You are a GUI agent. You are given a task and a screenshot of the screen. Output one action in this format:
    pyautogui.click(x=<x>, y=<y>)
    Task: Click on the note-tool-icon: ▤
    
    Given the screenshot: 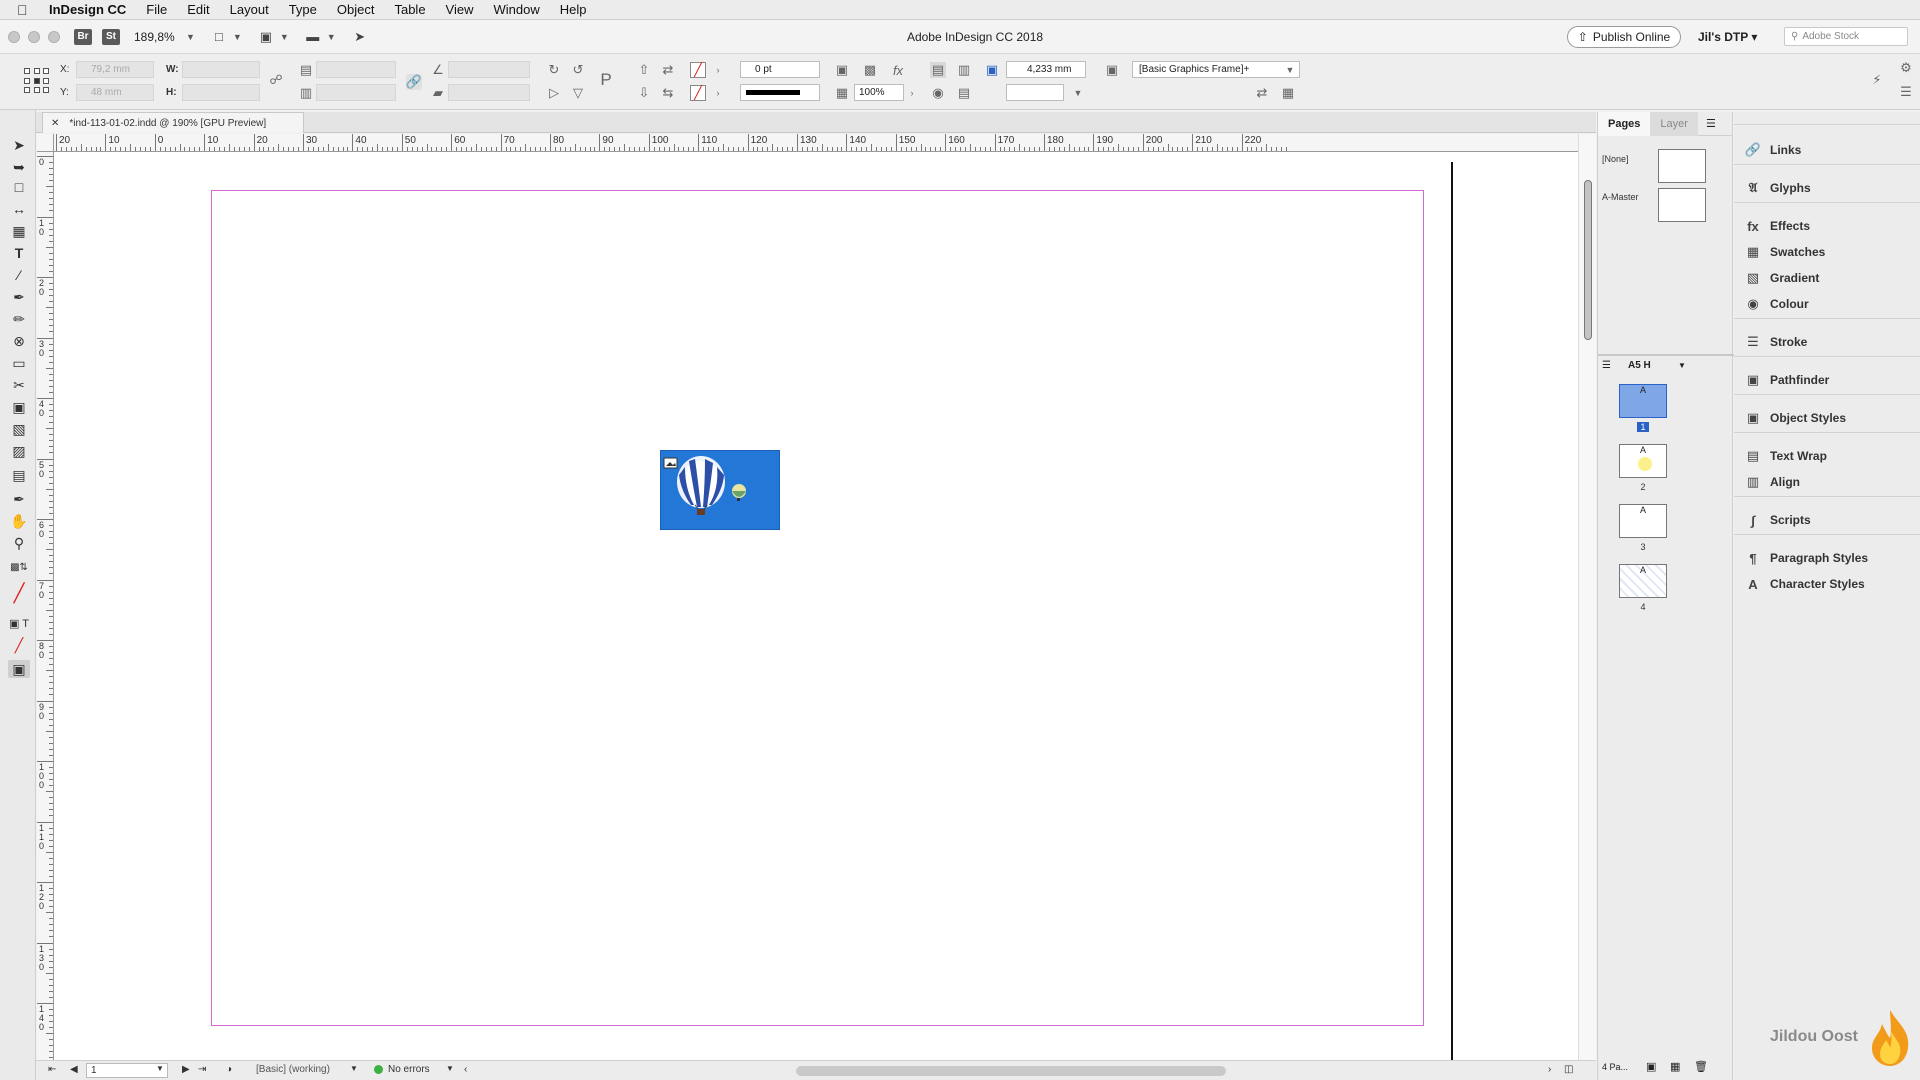 What is the action you would take?
    pyautogui.click(x=19, y=475)
    